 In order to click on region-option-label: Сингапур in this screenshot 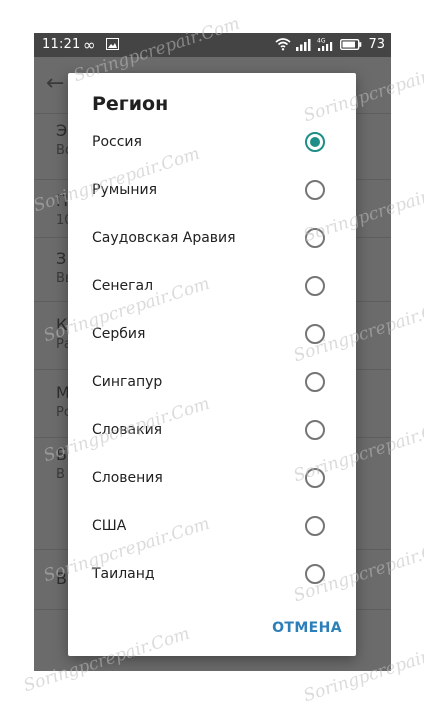, I will do `click(127, 382)`.